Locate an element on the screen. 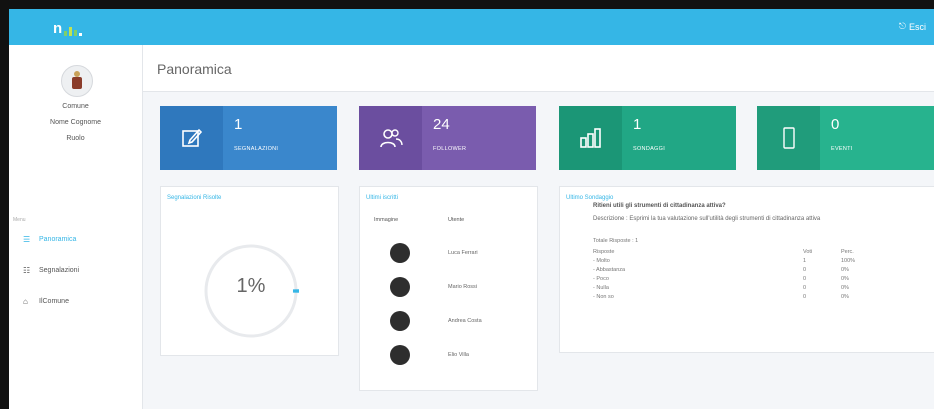 Image resolution: width=934 pixels, height=409 pixels. answer-label: - Molto is located at coordinates (601, 261).